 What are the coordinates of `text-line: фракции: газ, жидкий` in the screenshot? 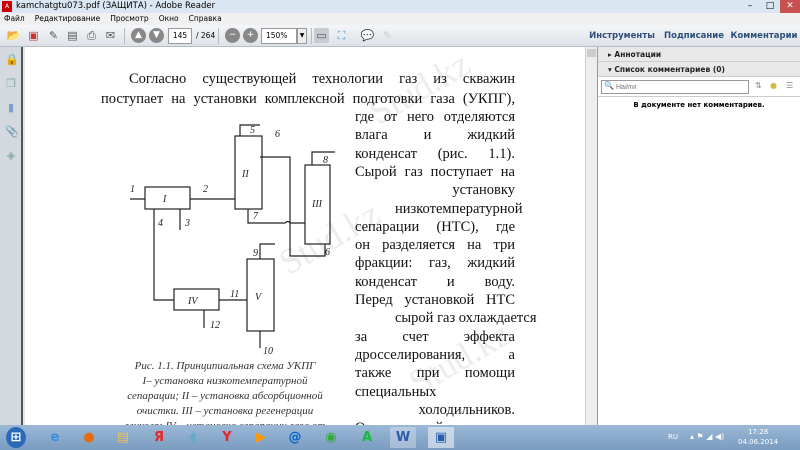 It's located at (435, 263).